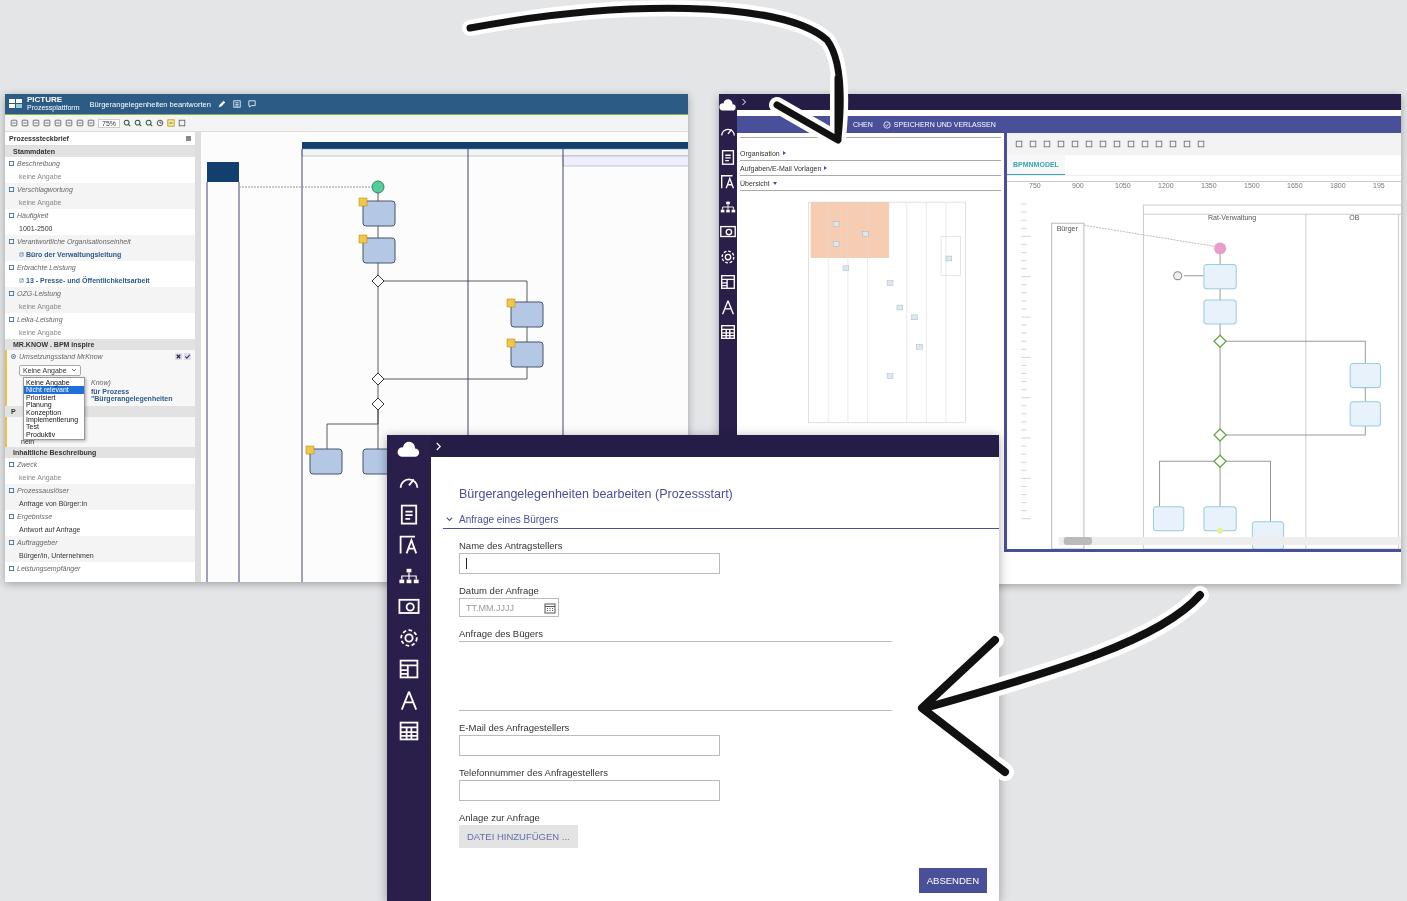 This screenshot has width=1407, height=901. I want to click on cancel-icon, so click(178, 356).